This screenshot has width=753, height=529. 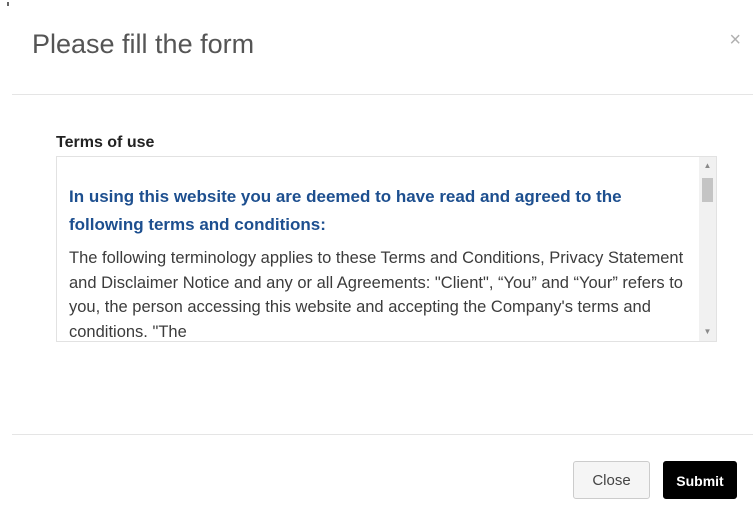 What do you see at coordinates (700, 480) in the screenshot?
I see `submit-button: Submit` at bounding box center [700, 480].